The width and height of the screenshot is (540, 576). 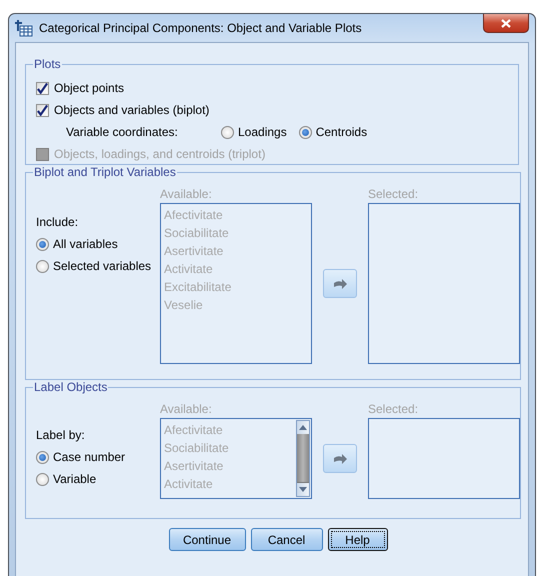 I want to click on scrollbar, so click(x=303, y=458).